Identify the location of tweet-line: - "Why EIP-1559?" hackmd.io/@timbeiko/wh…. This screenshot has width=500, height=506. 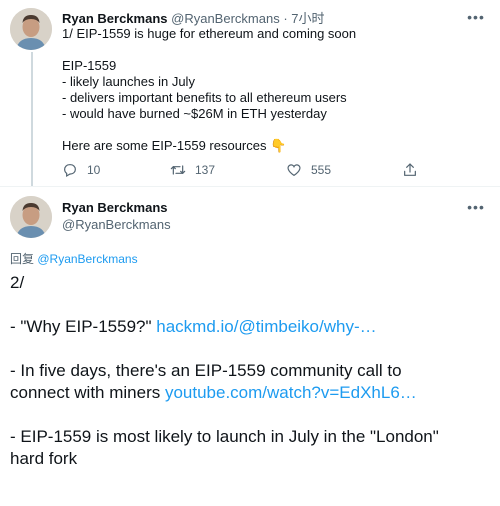
(252, 327).